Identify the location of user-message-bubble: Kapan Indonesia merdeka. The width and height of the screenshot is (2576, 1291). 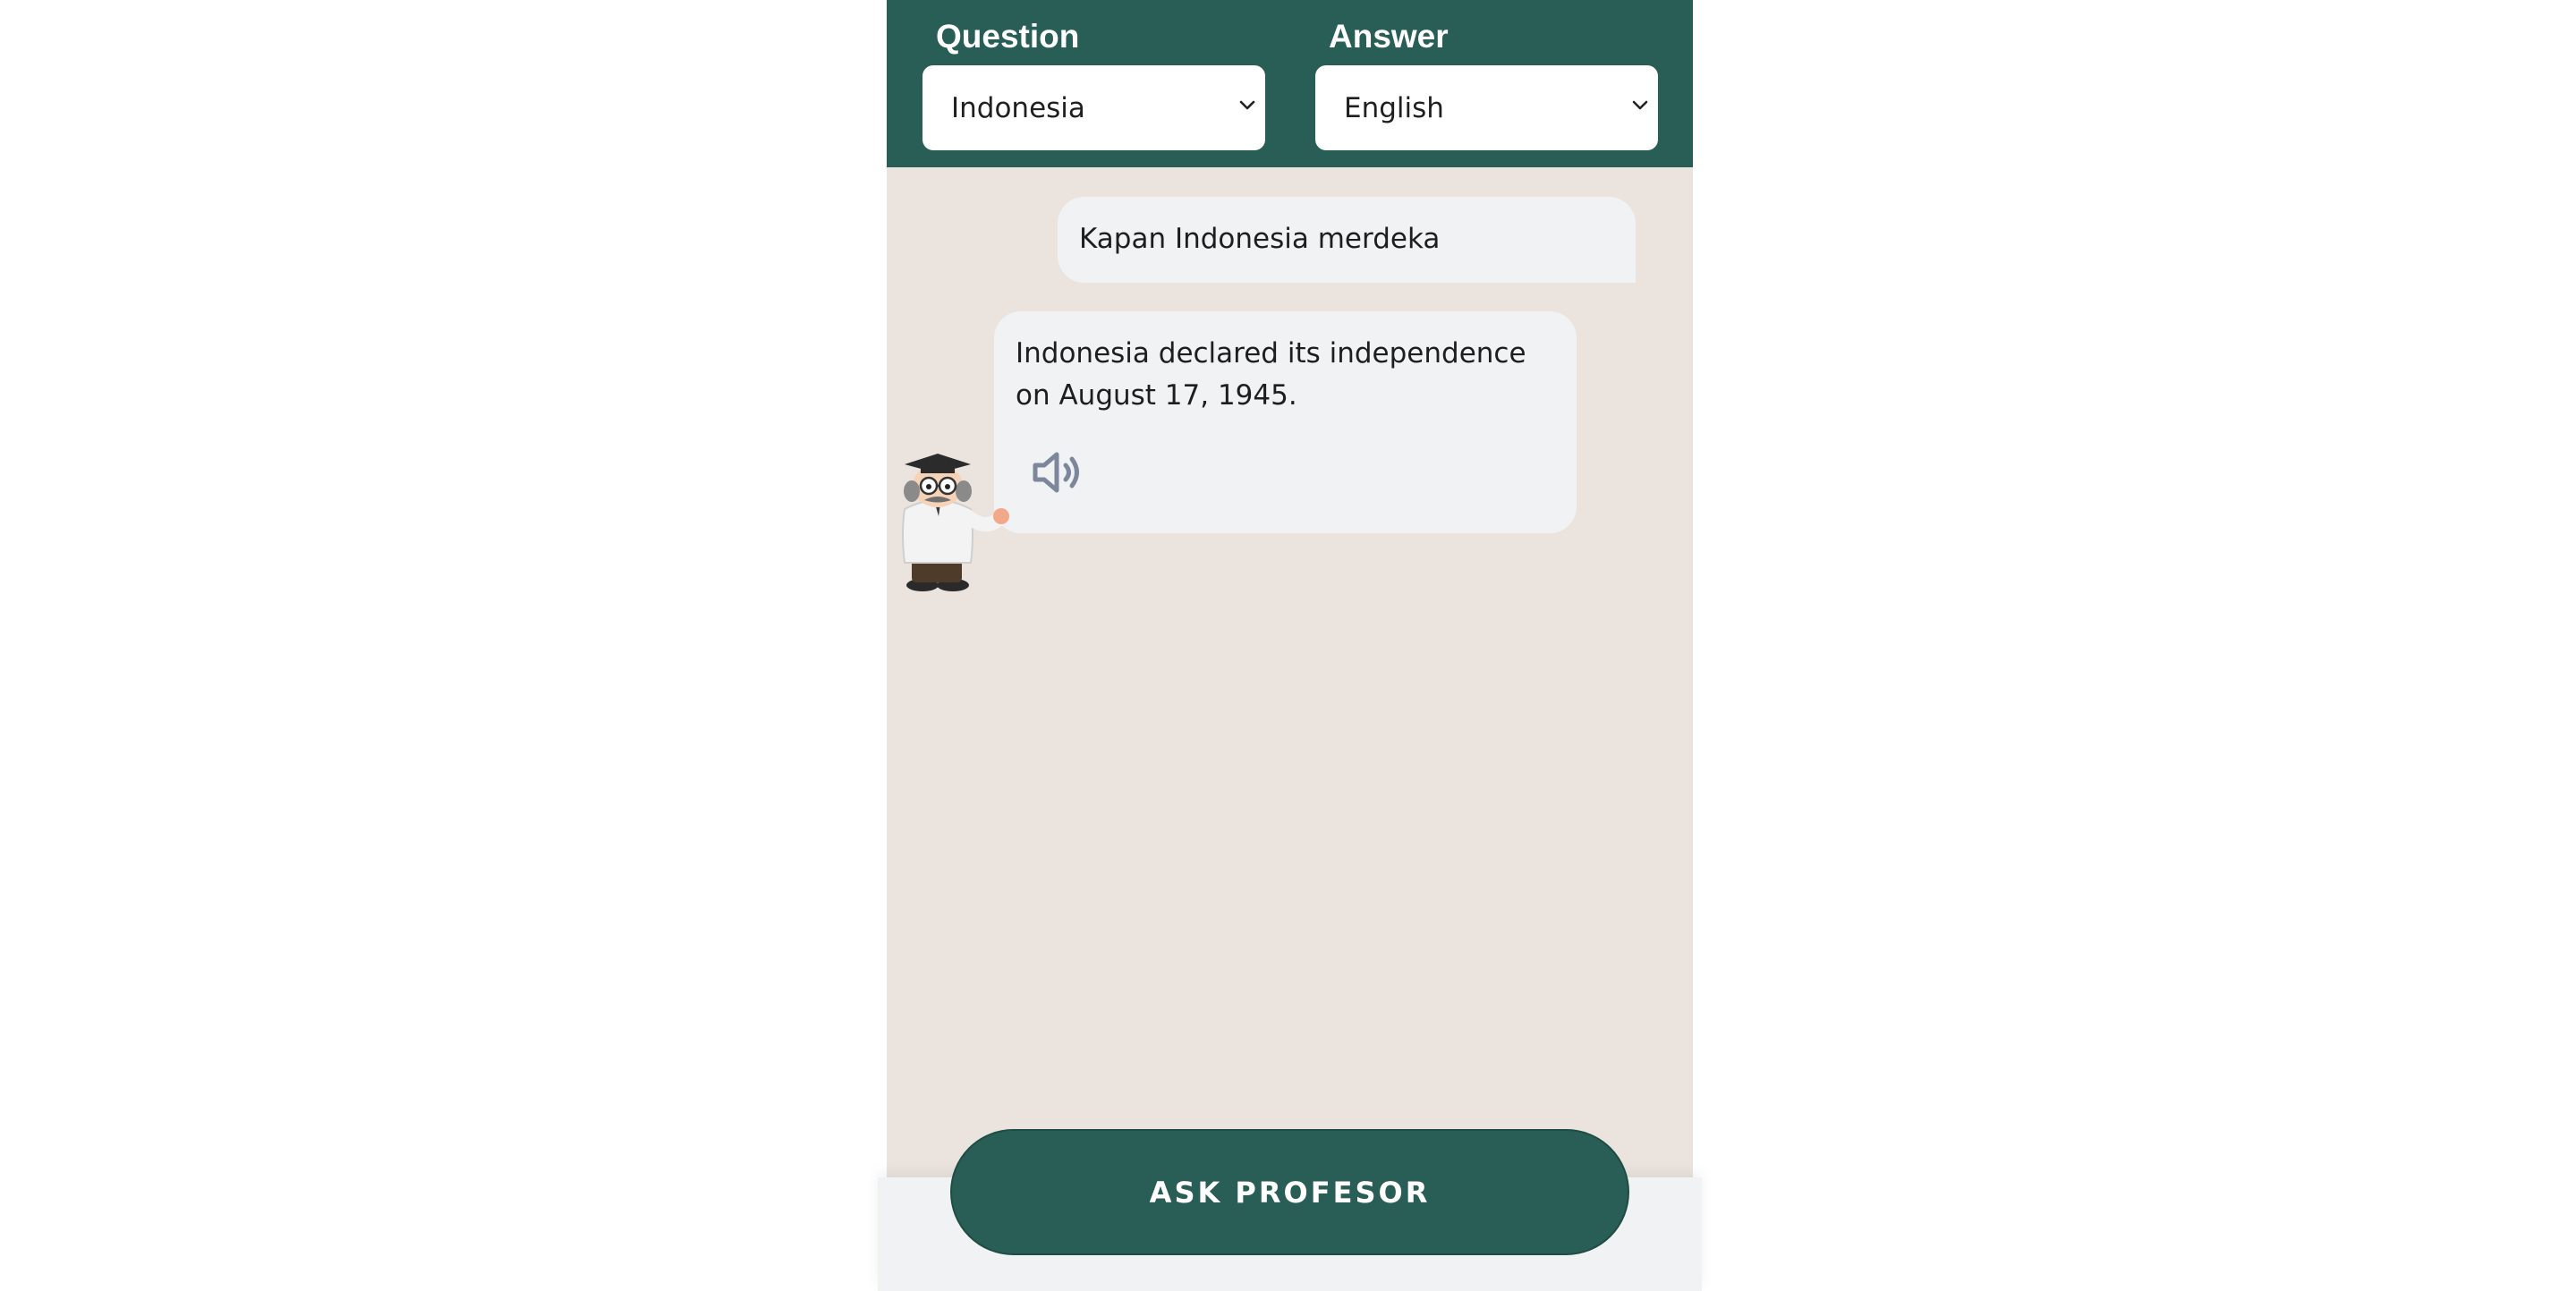
(1347, 240).